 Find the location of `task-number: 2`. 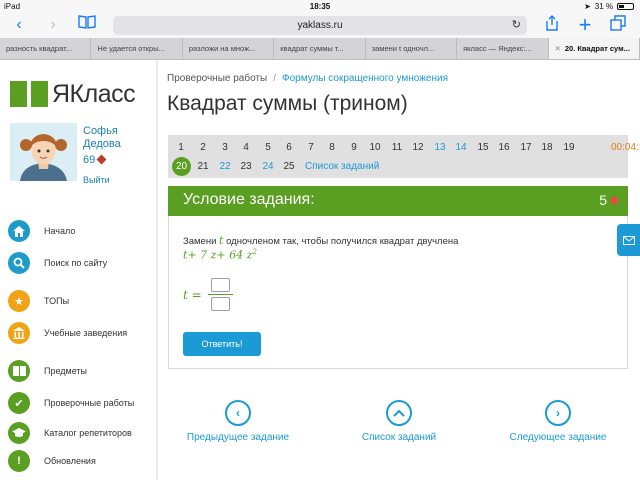

task-number: 2 is located at coordinates (203, 147).